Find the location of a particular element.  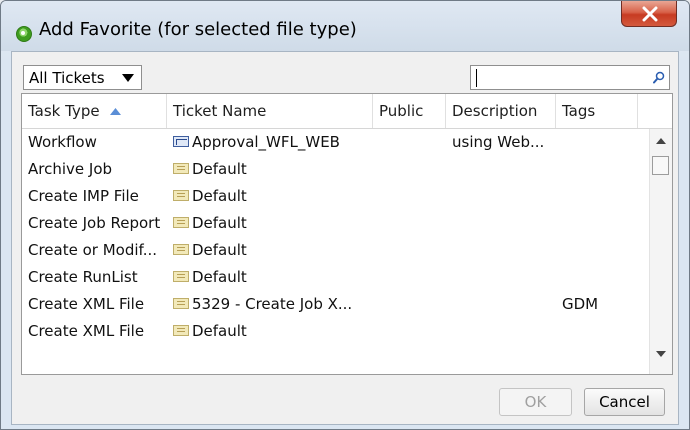

close-icon is located at coordinates (650, 14).